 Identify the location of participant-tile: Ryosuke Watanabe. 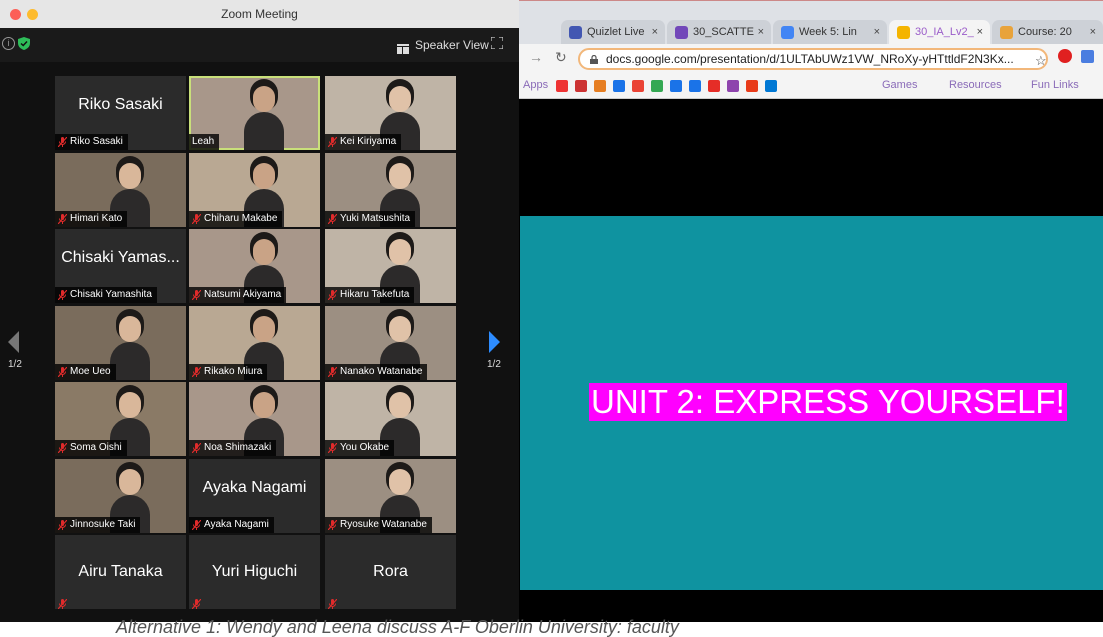
(390, 496).